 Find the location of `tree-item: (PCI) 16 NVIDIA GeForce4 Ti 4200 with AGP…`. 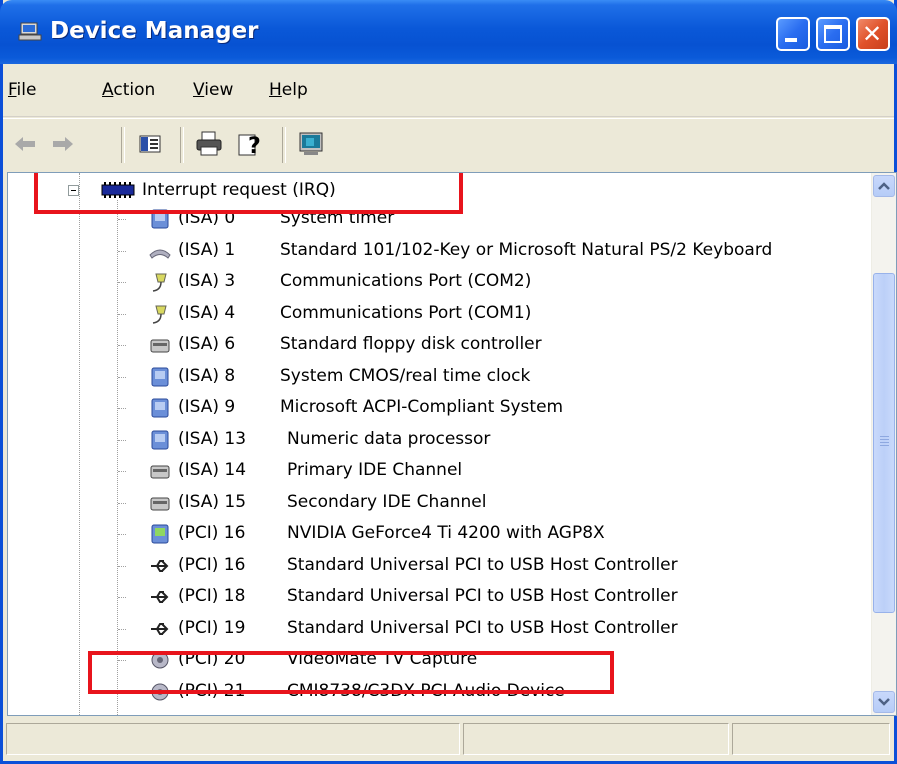

tree-item: (PCI) 16 NVIDIA GeForce4 Ti 4200 with AGP… is located at coordinates (438, 534).